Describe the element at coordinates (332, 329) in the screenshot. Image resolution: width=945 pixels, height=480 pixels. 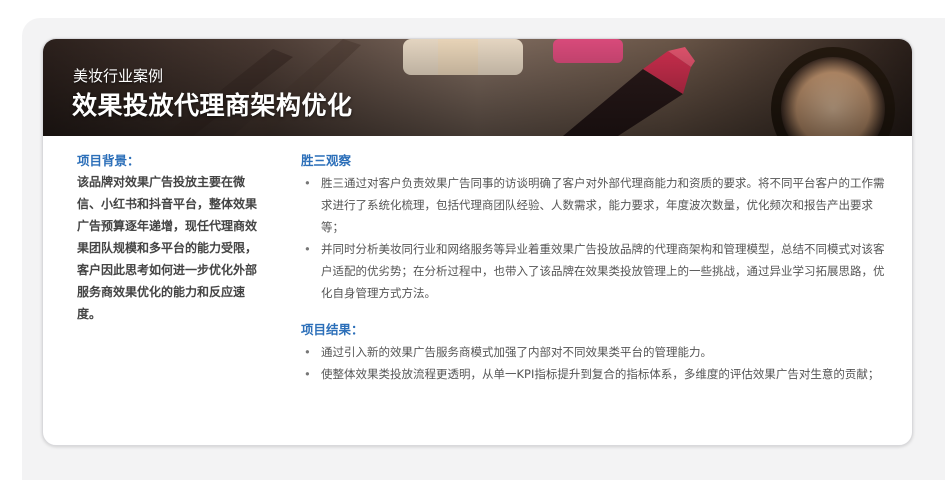
I see `results-label: 项目结果：` at that location.